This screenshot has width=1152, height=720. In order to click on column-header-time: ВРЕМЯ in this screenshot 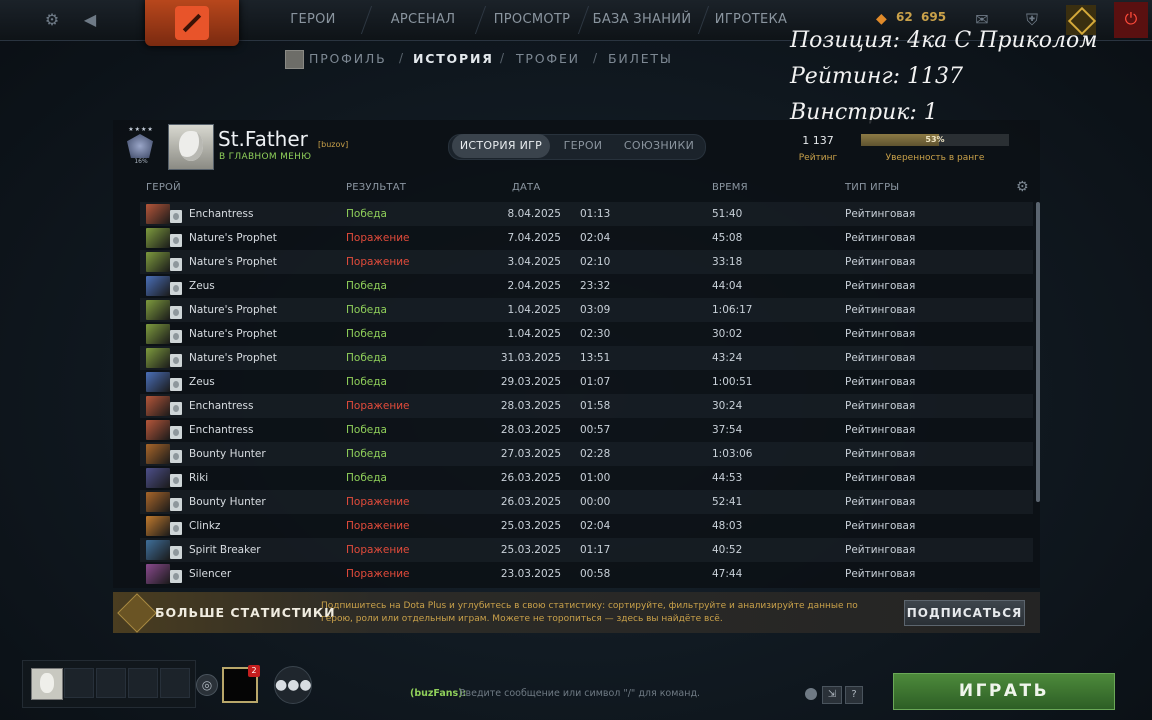, I will do `click(730, 187)`.